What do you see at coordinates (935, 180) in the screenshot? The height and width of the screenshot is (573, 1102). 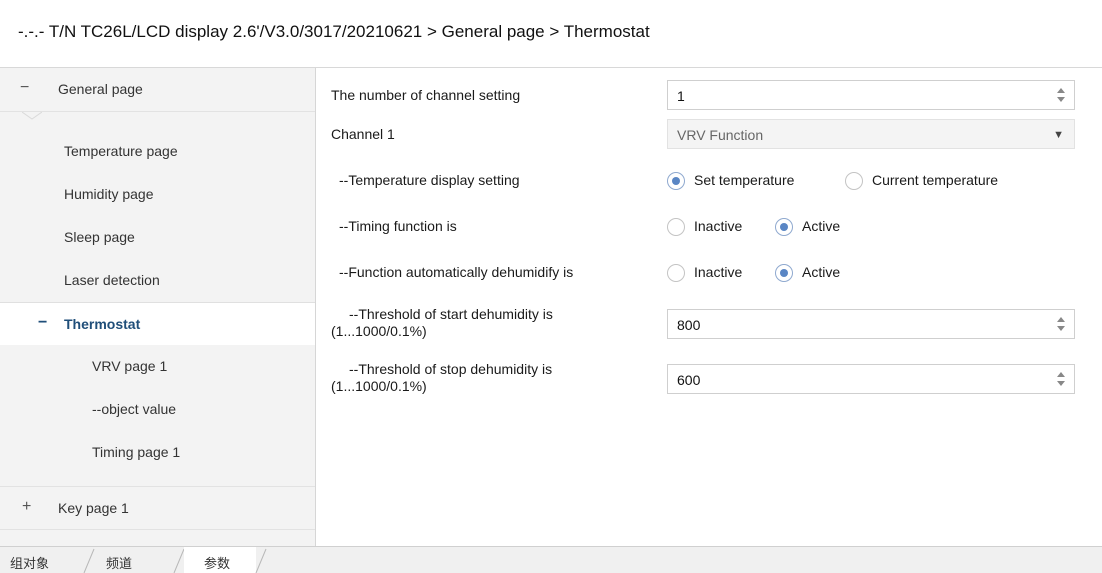 I see `radio-label: Current temperature` at bounding box center [935, 180].